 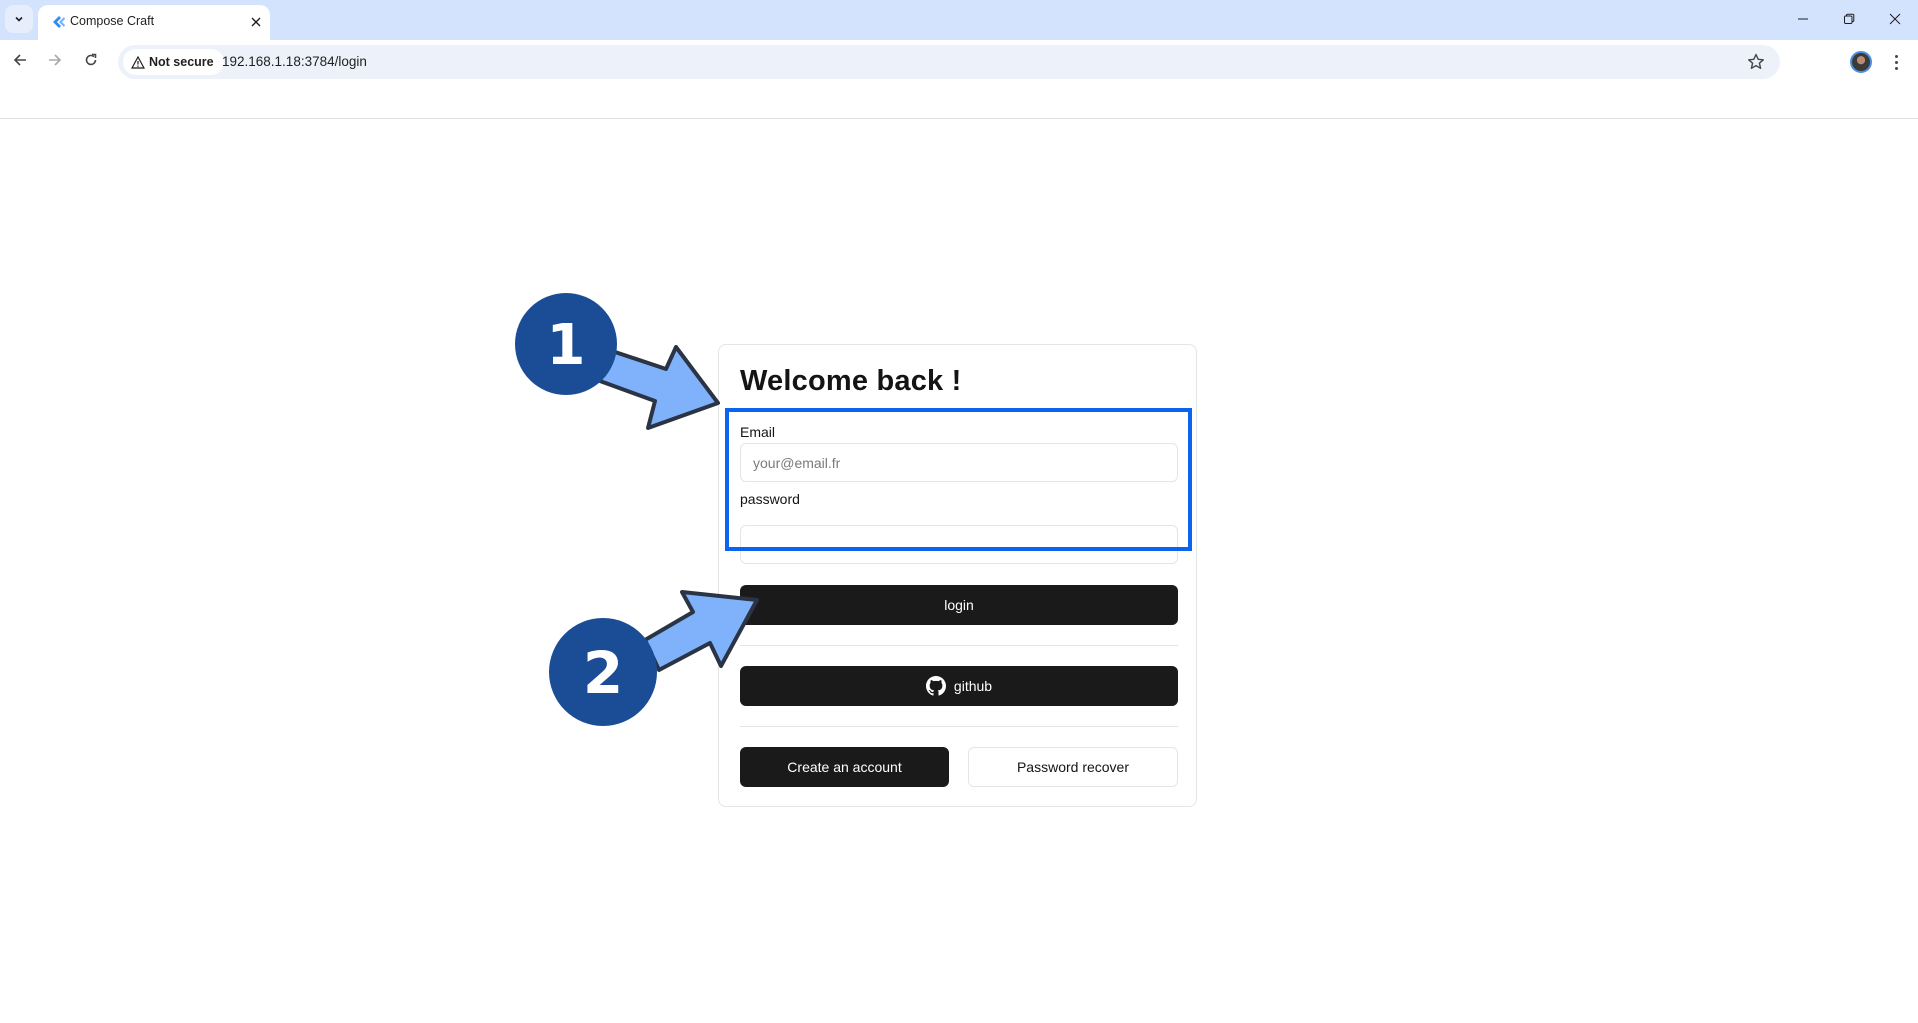 I want to click on password-recover-label: Password recover, so click(x=1073, y=767).